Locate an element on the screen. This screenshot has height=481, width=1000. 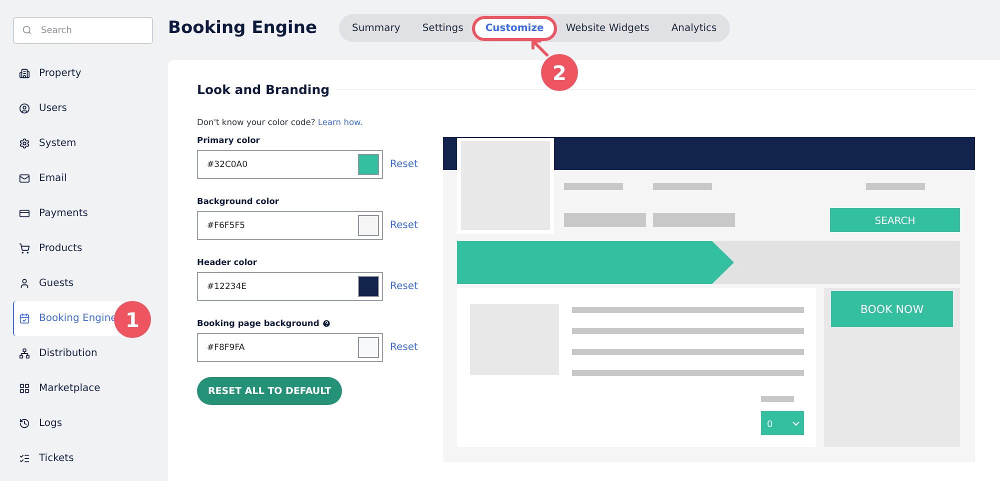
tab: Summary is located at coordinates (376, 28).